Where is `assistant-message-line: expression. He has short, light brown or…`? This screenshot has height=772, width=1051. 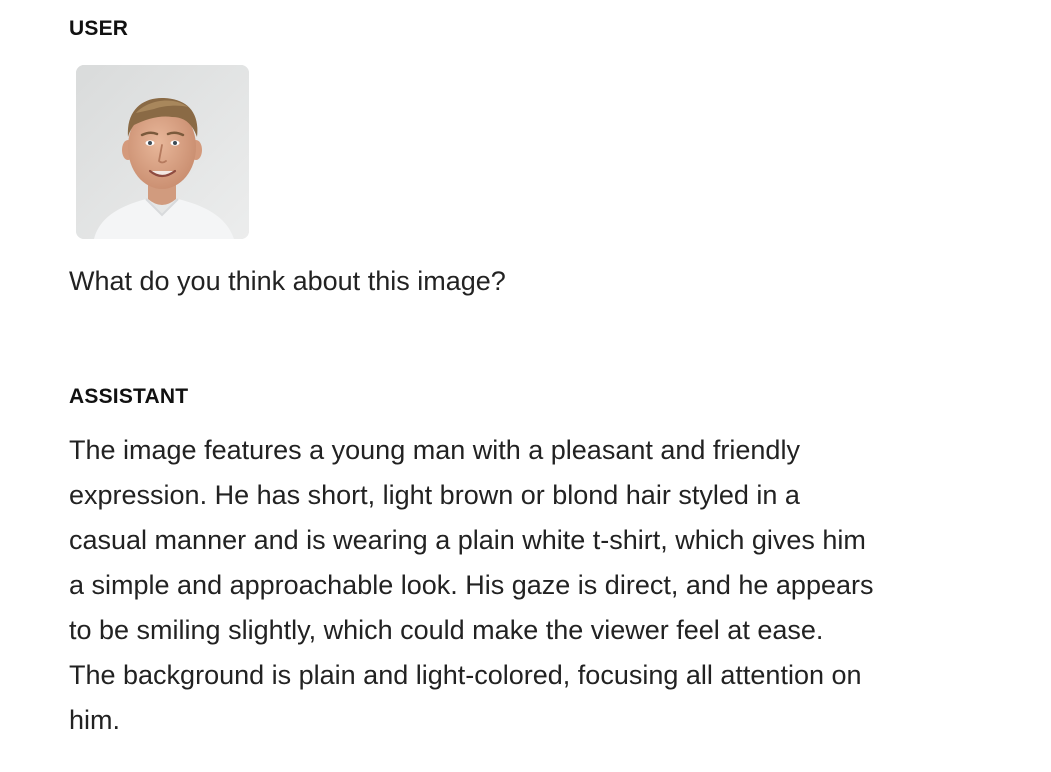 assistant-message-line: expression. He has short, light brown or… is located at coordinates (434, 495).